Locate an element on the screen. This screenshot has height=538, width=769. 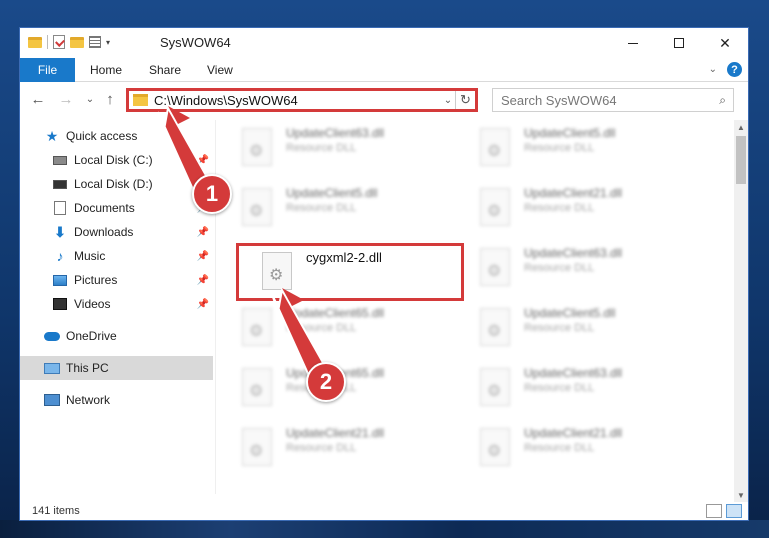
list-item: ⚙ UpdateClient65.dll Resource DLL is located at coordinates (331, 328).